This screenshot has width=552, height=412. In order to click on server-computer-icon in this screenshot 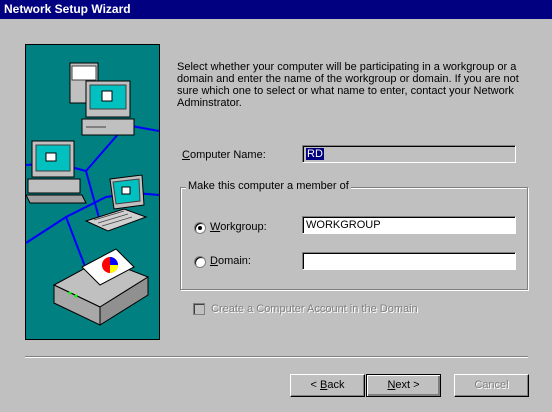, I will do `click(102, 99)`.